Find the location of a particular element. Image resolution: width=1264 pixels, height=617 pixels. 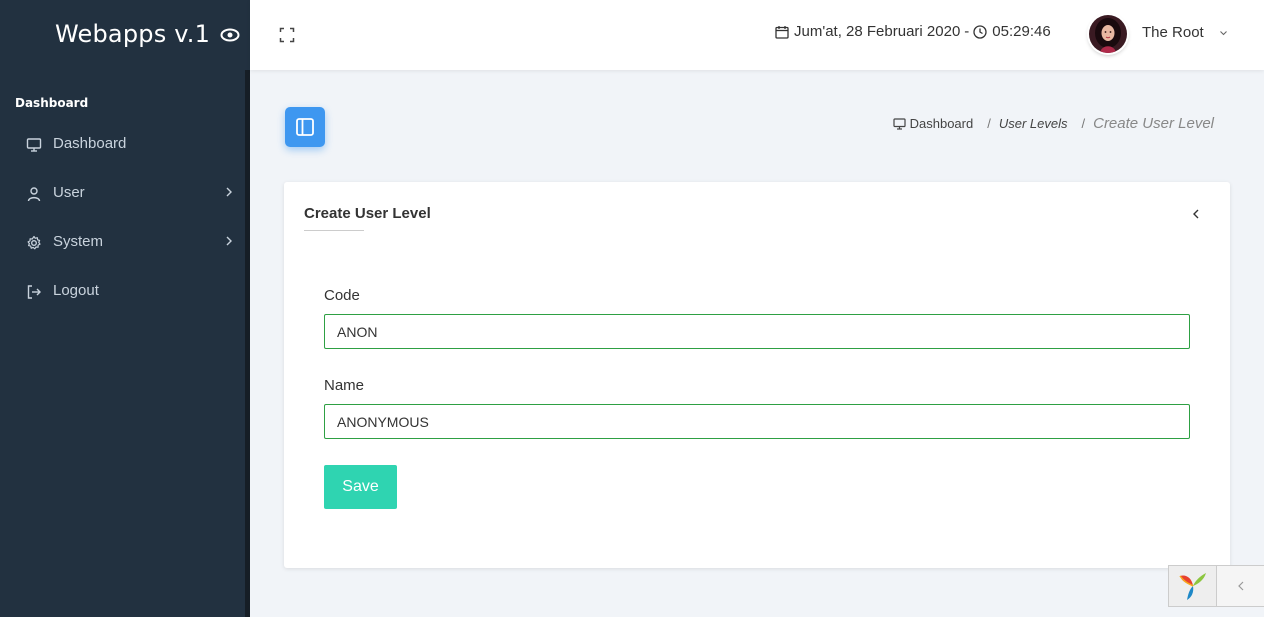

brand: Webapps v.1 is located at coordinates (125, 35).